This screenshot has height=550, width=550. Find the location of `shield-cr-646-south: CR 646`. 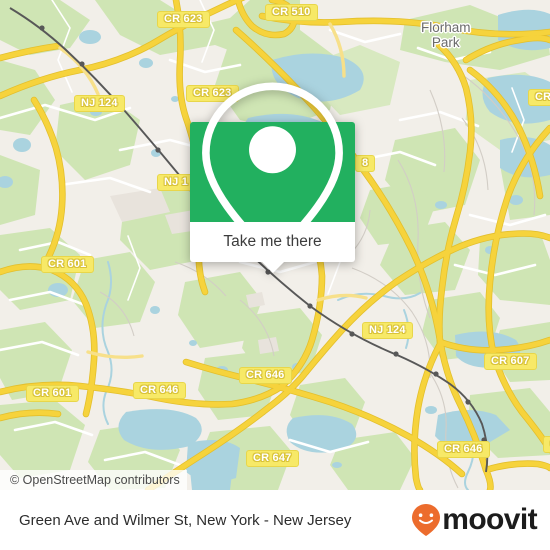

shield-cr-646-south: CR 646 is located at coordinates (463, 449).